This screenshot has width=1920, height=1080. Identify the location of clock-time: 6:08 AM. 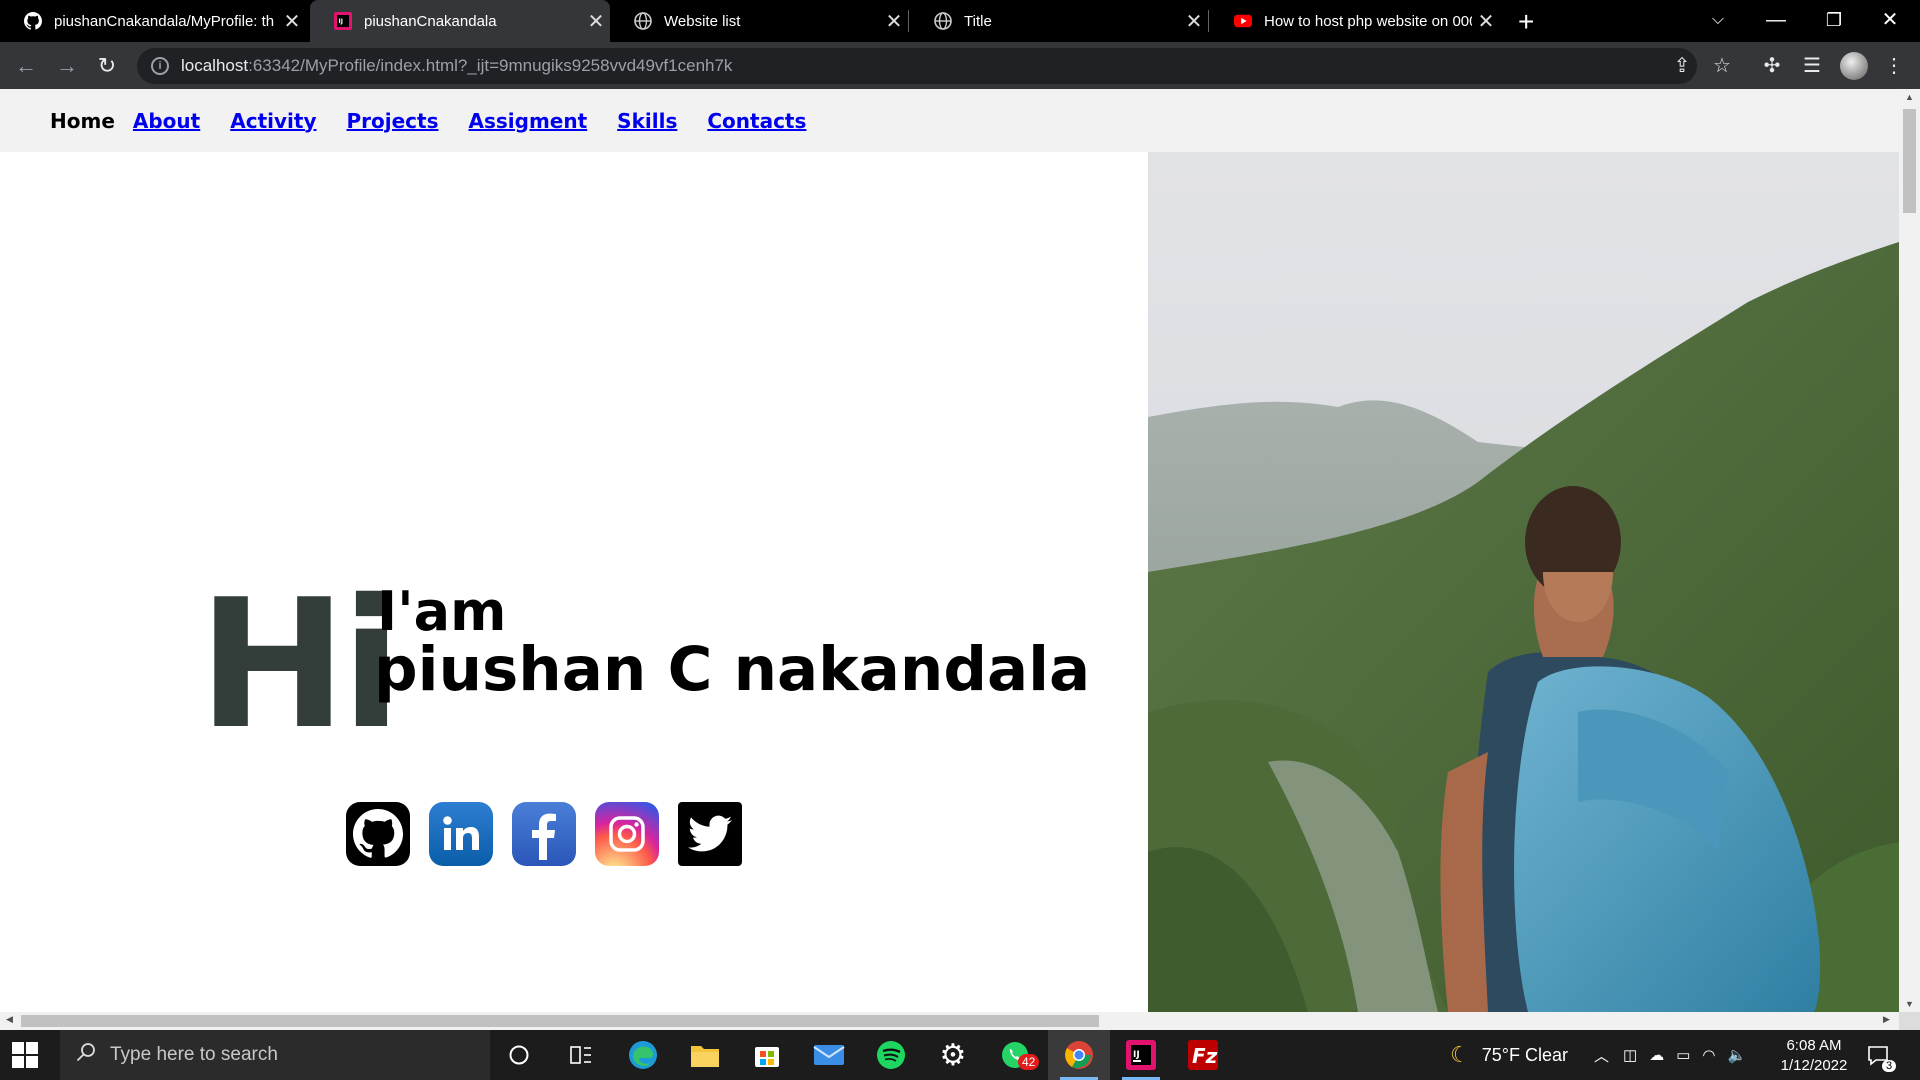
(1814, 1045).